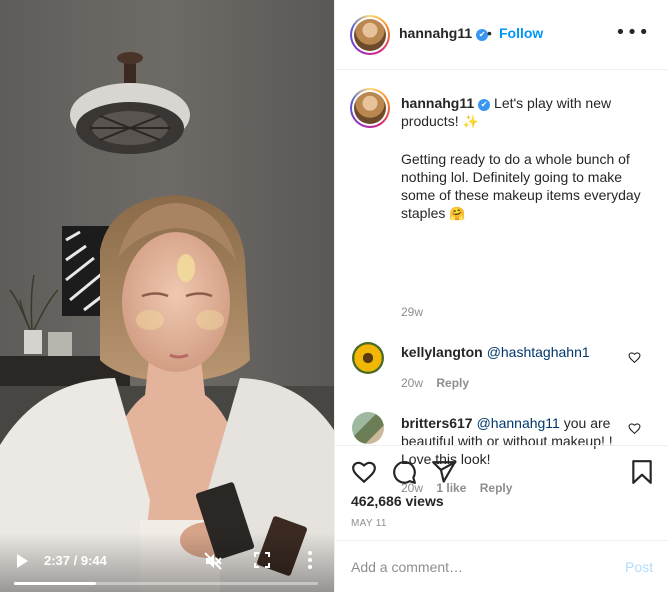  Describe the element at coordinates (435, 33) in the screenshot. I see `header-username: hannahg11` at that location.